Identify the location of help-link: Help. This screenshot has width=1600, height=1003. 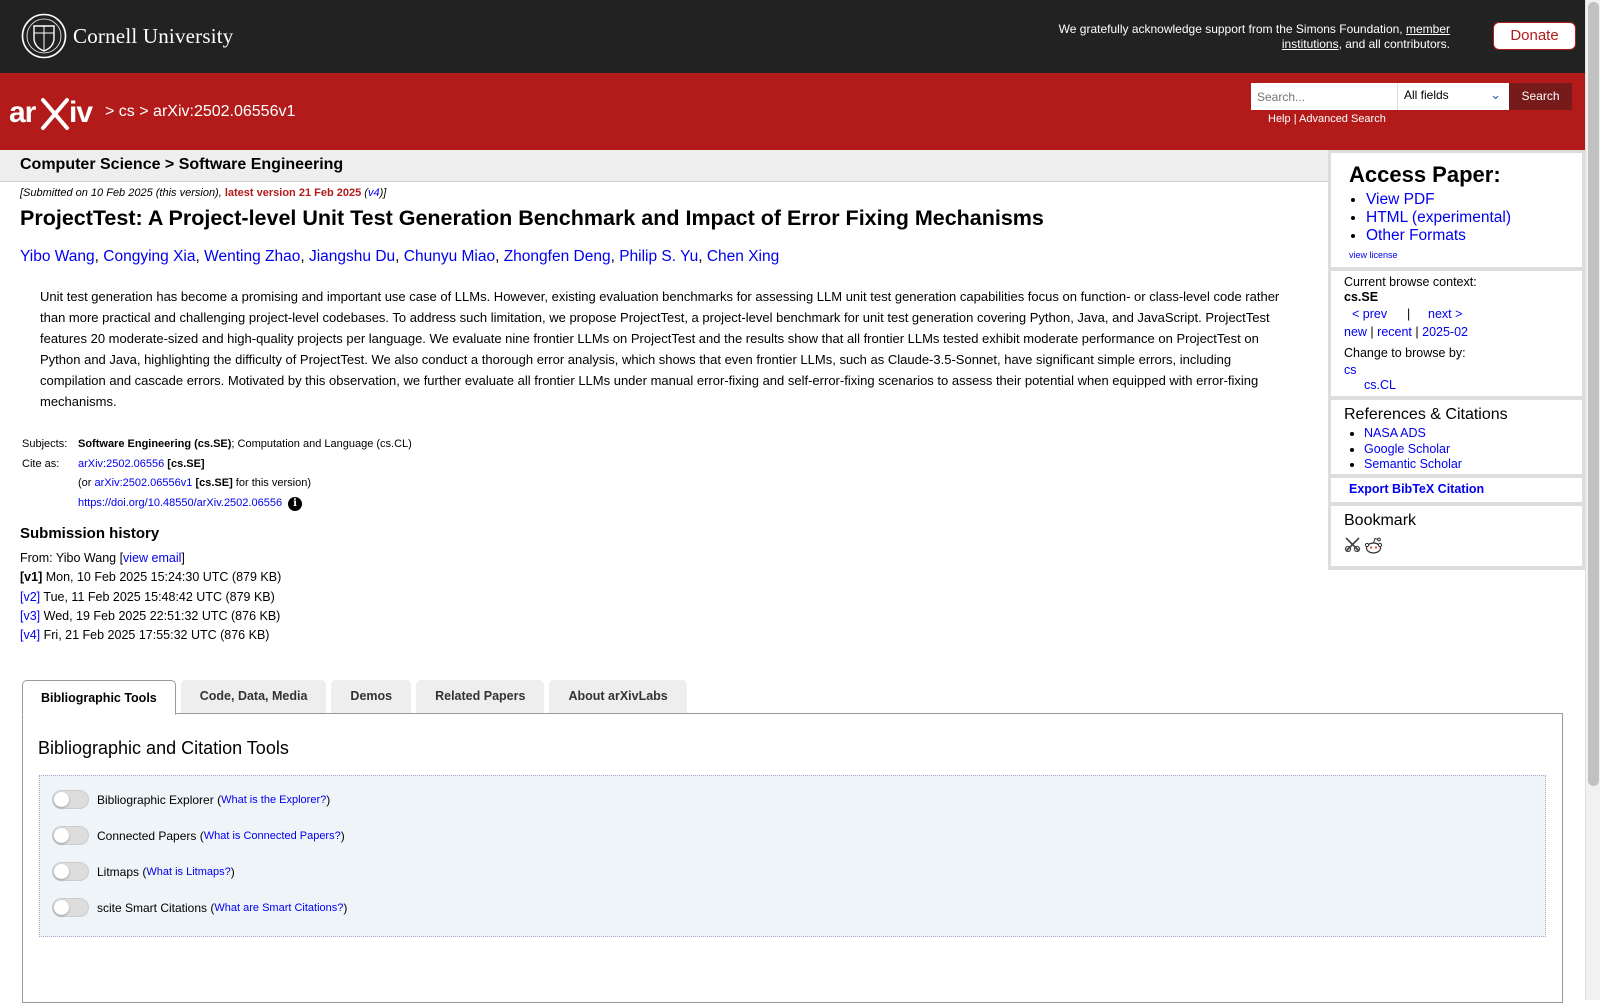
(1279, 119).